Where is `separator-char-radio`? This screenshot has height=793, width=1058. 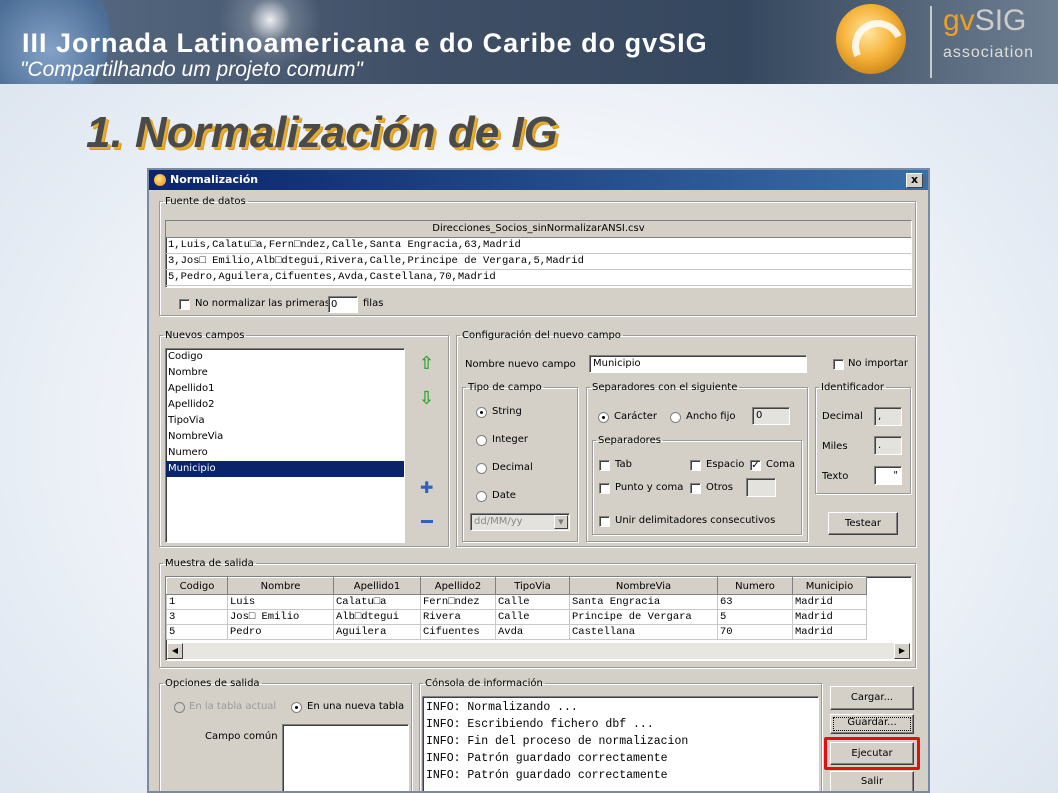 separator-char-radio is located at coordinates (603, 417).